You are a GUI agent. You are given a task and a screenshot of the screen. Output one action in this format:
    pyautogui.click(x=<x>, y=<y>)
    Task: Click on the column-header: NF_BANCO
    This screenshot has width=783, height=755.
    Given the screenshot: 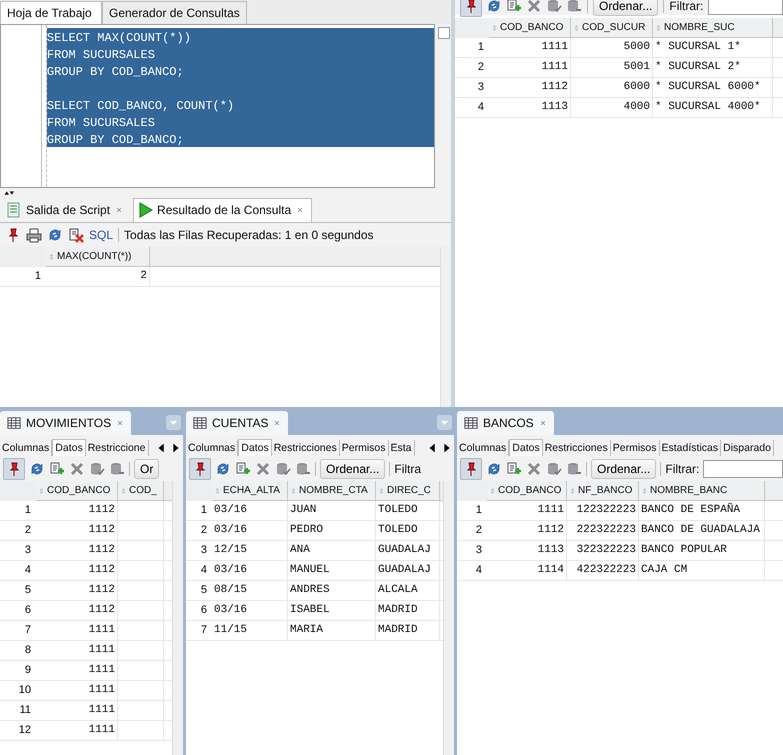 What is the action you would take?
    pyautogui.click(x=603, y=491)
    